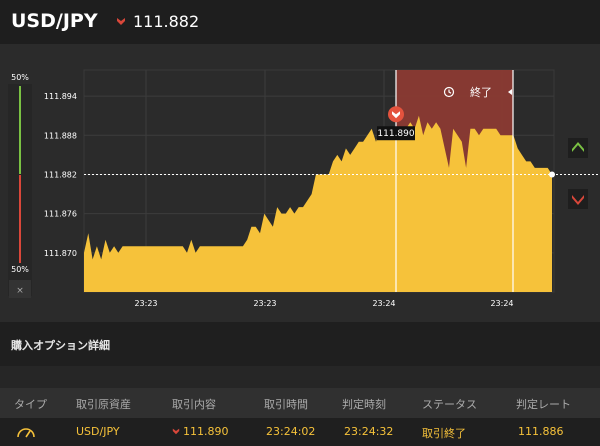  Describe the element at coordinates (30, 404) in the screenshot. I see `column-type: タイプ` at that location.